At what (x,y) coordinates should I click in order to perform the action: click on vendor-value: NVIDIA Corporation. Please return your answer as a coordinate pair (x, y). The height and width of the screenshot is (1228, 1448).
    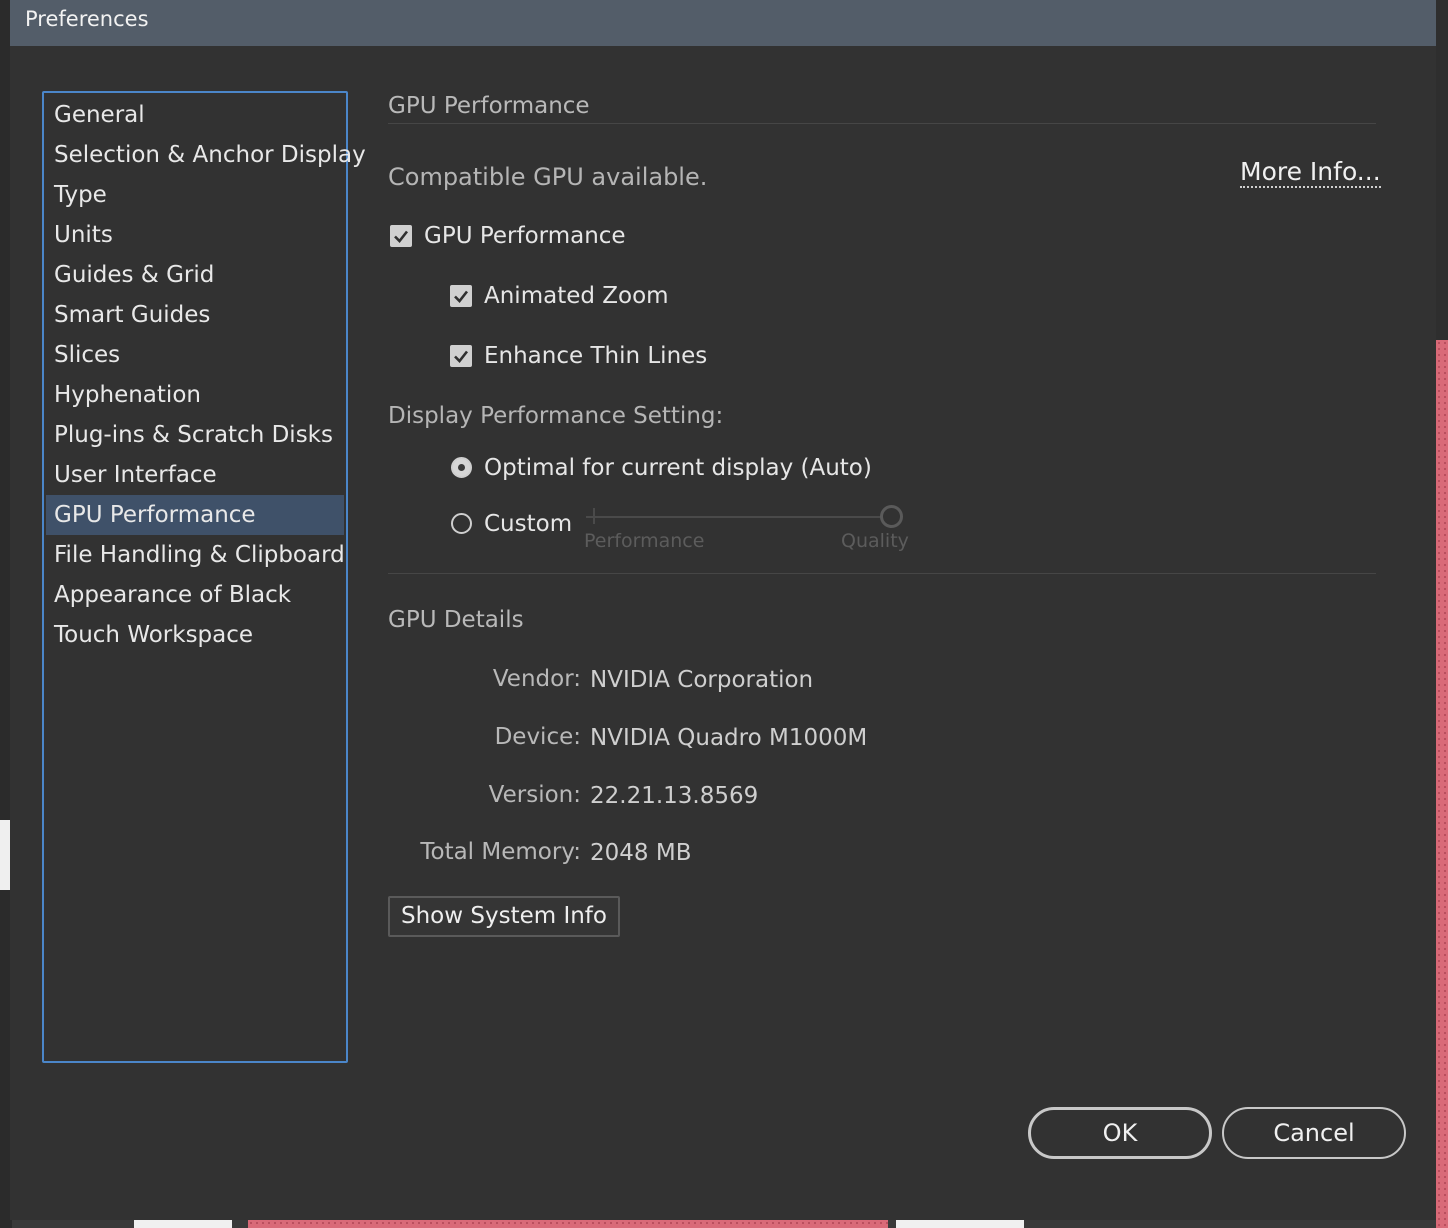
    Looking at the image, I should click on (702, 680).